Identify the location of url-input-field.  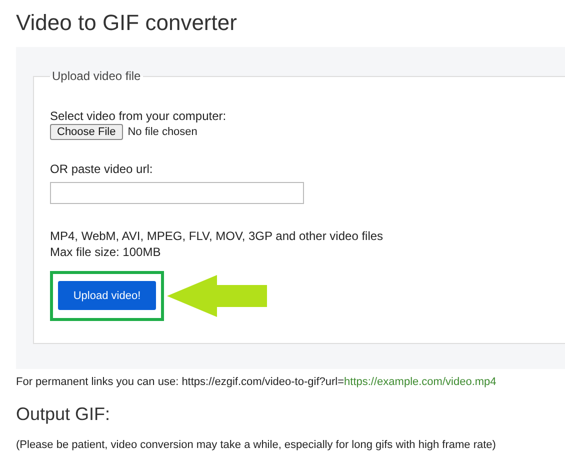
(177, 193).